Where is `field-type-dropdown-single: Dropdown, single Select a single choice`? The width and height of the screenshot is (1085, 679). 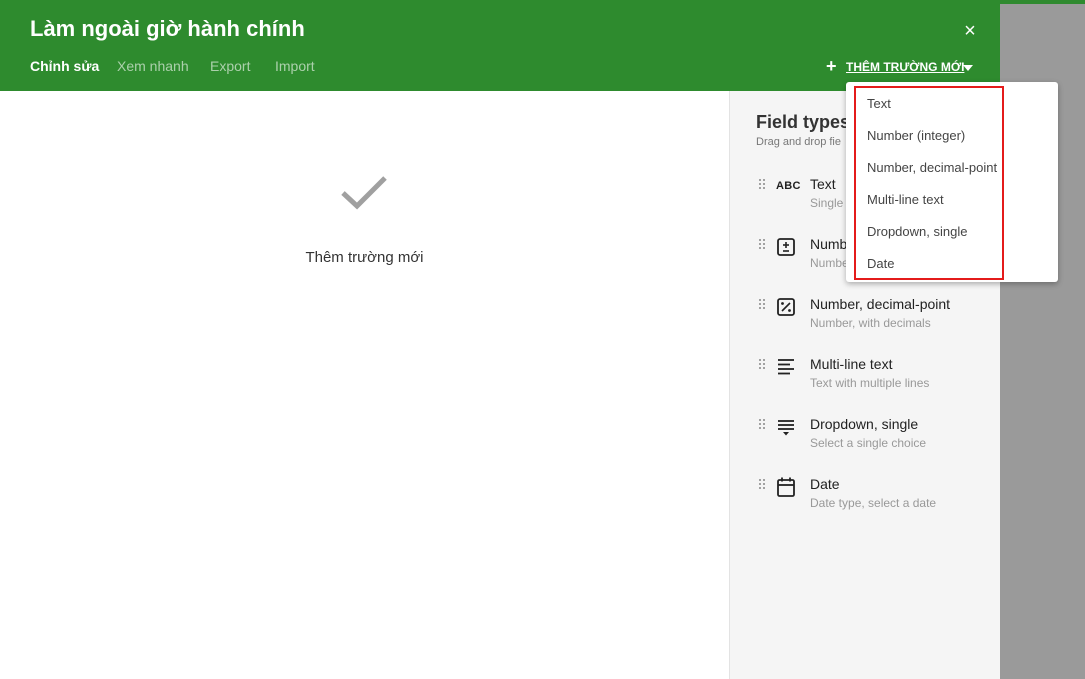 field-type-dropdown-single: Dropdown, single Select a single choice is located at coordinates (865, 441).